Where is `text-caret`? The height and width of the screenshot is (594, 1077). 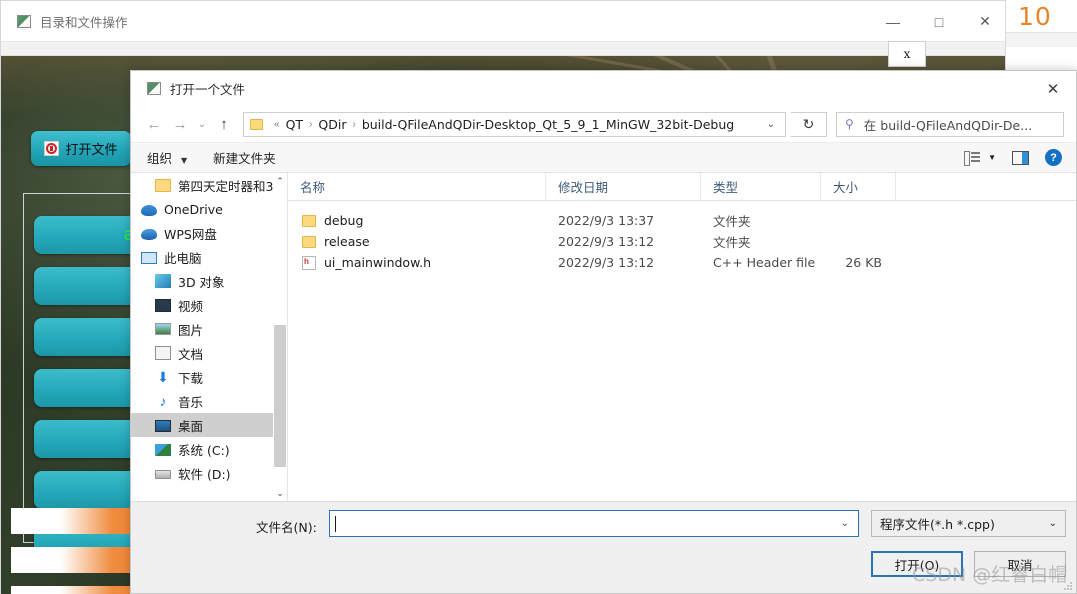 text-caret is located at coordinates (335, 523).